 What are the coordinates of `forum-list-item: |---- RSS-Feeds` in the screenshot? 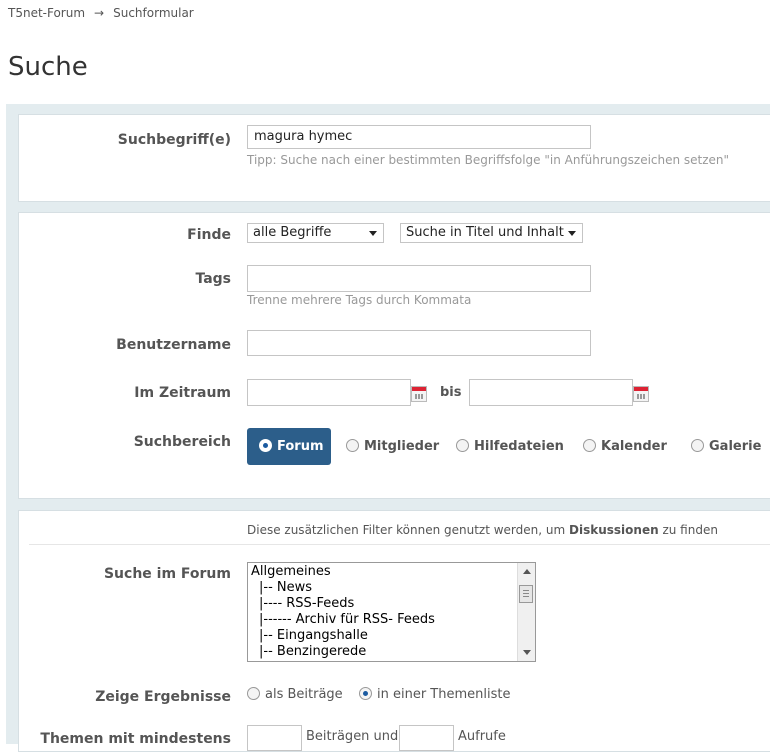 It's located at (391, 604).